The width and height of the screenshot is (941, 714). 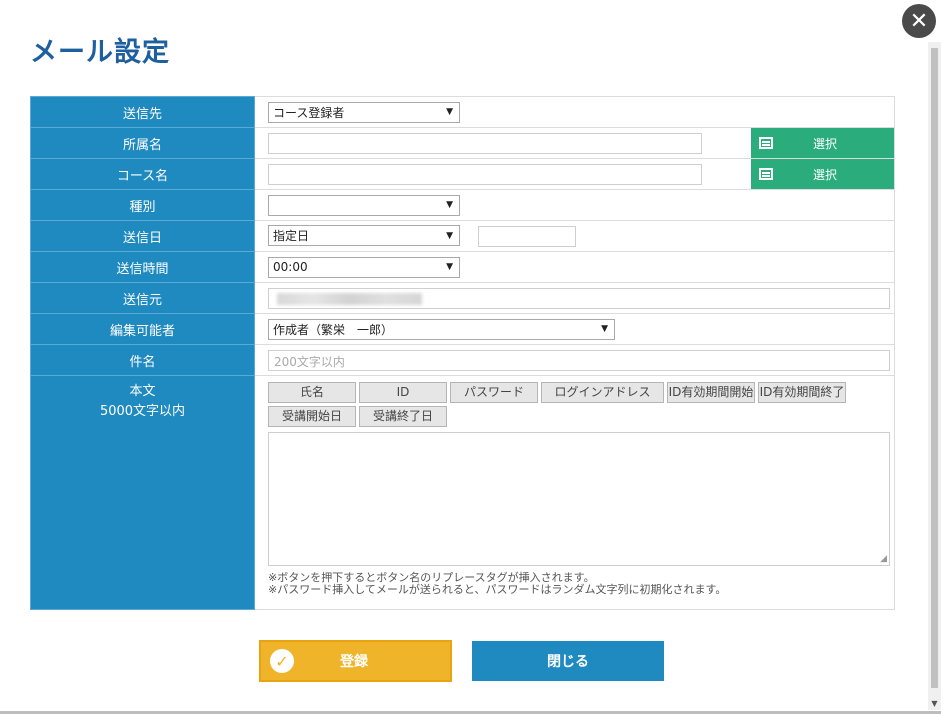 What do you see at coordinates (142, 391) in the screenshot?
I see `body-label: 本文` at bounding box center [142, 391].